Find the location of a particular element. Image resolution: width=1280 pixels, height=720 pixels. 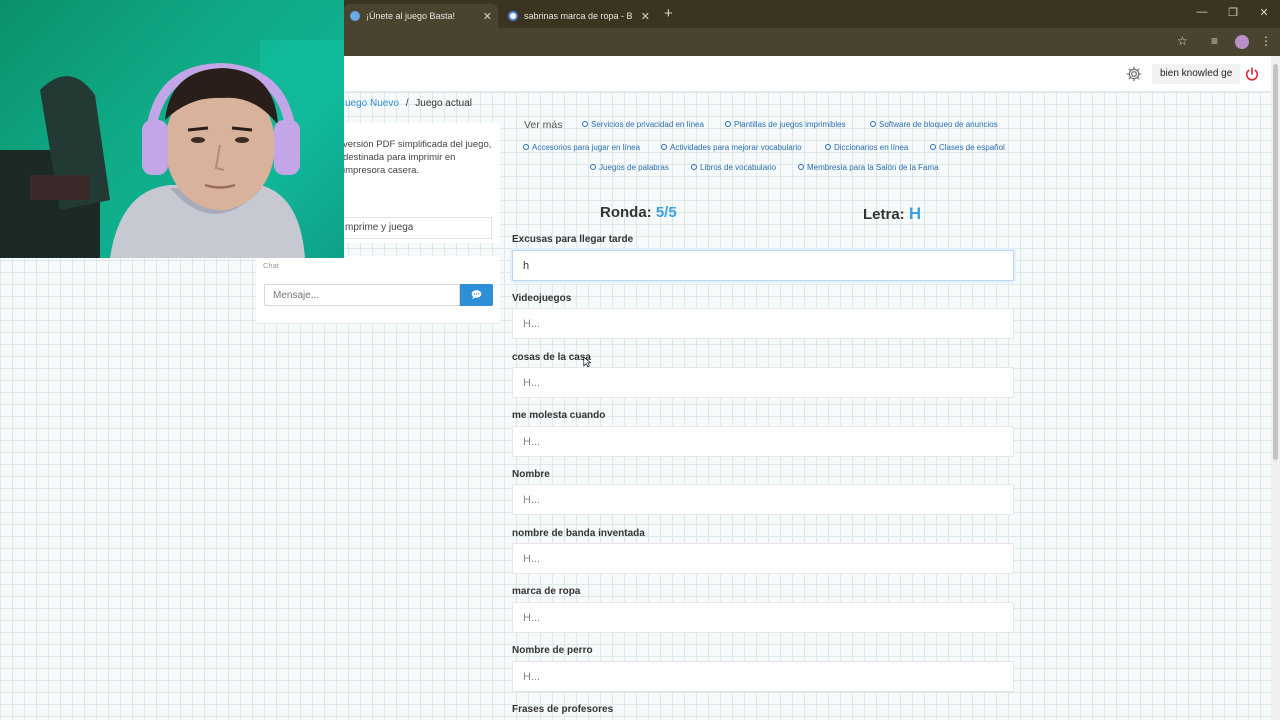

category-label: me molesta cuando is located at coordinates (559, 415).